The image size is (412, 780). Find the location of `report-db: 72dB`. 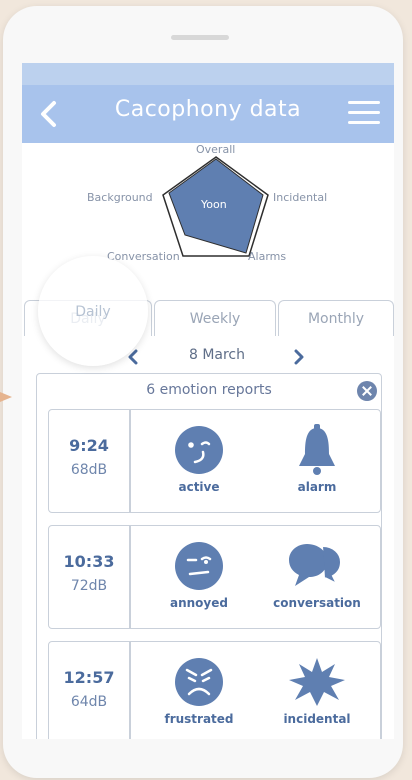

report-db: 72dB is located at coordinates (89, 586).